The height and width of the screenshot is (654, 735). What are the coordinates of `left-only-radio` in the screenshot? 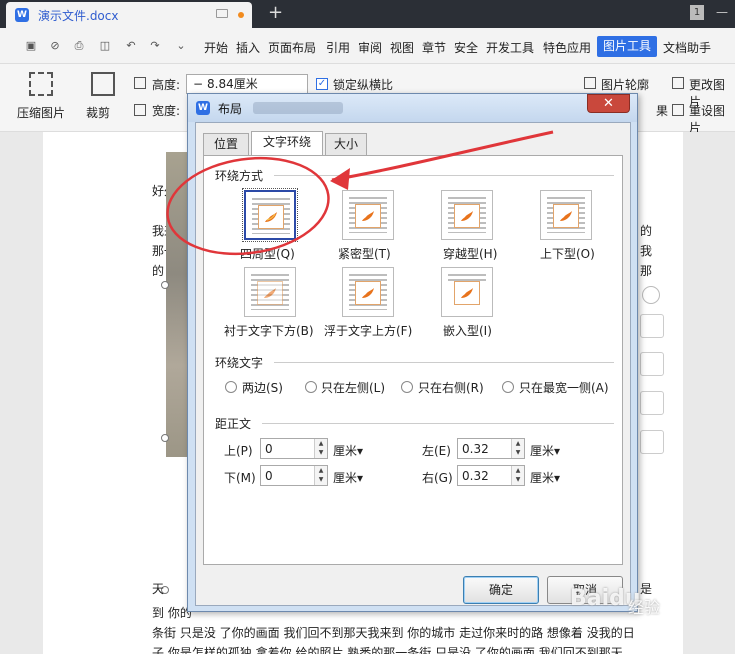 It's located at (311, 387).